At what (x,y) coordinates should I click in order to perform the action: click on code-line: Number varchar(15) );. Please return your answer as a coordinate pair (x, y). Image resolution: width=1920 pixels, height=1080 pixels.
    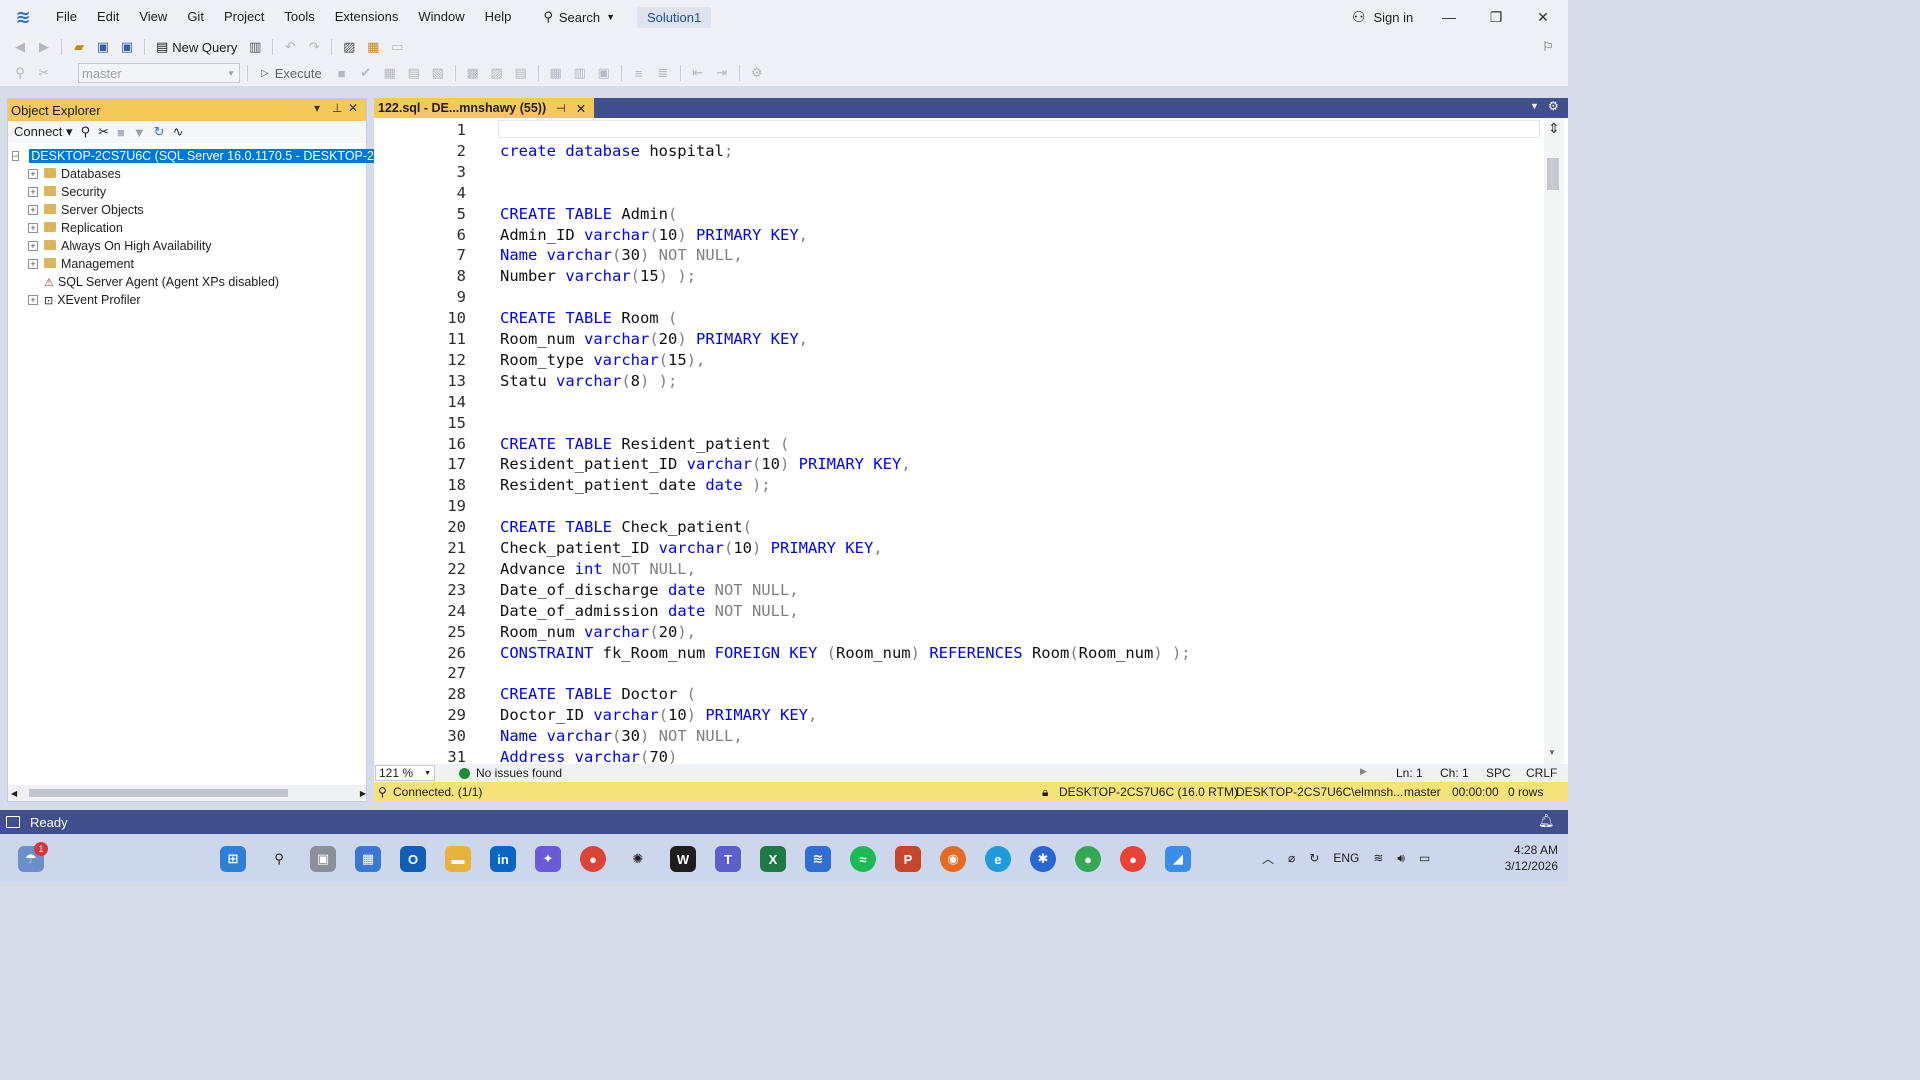
    Looking at the image, I should click on (598, 276).